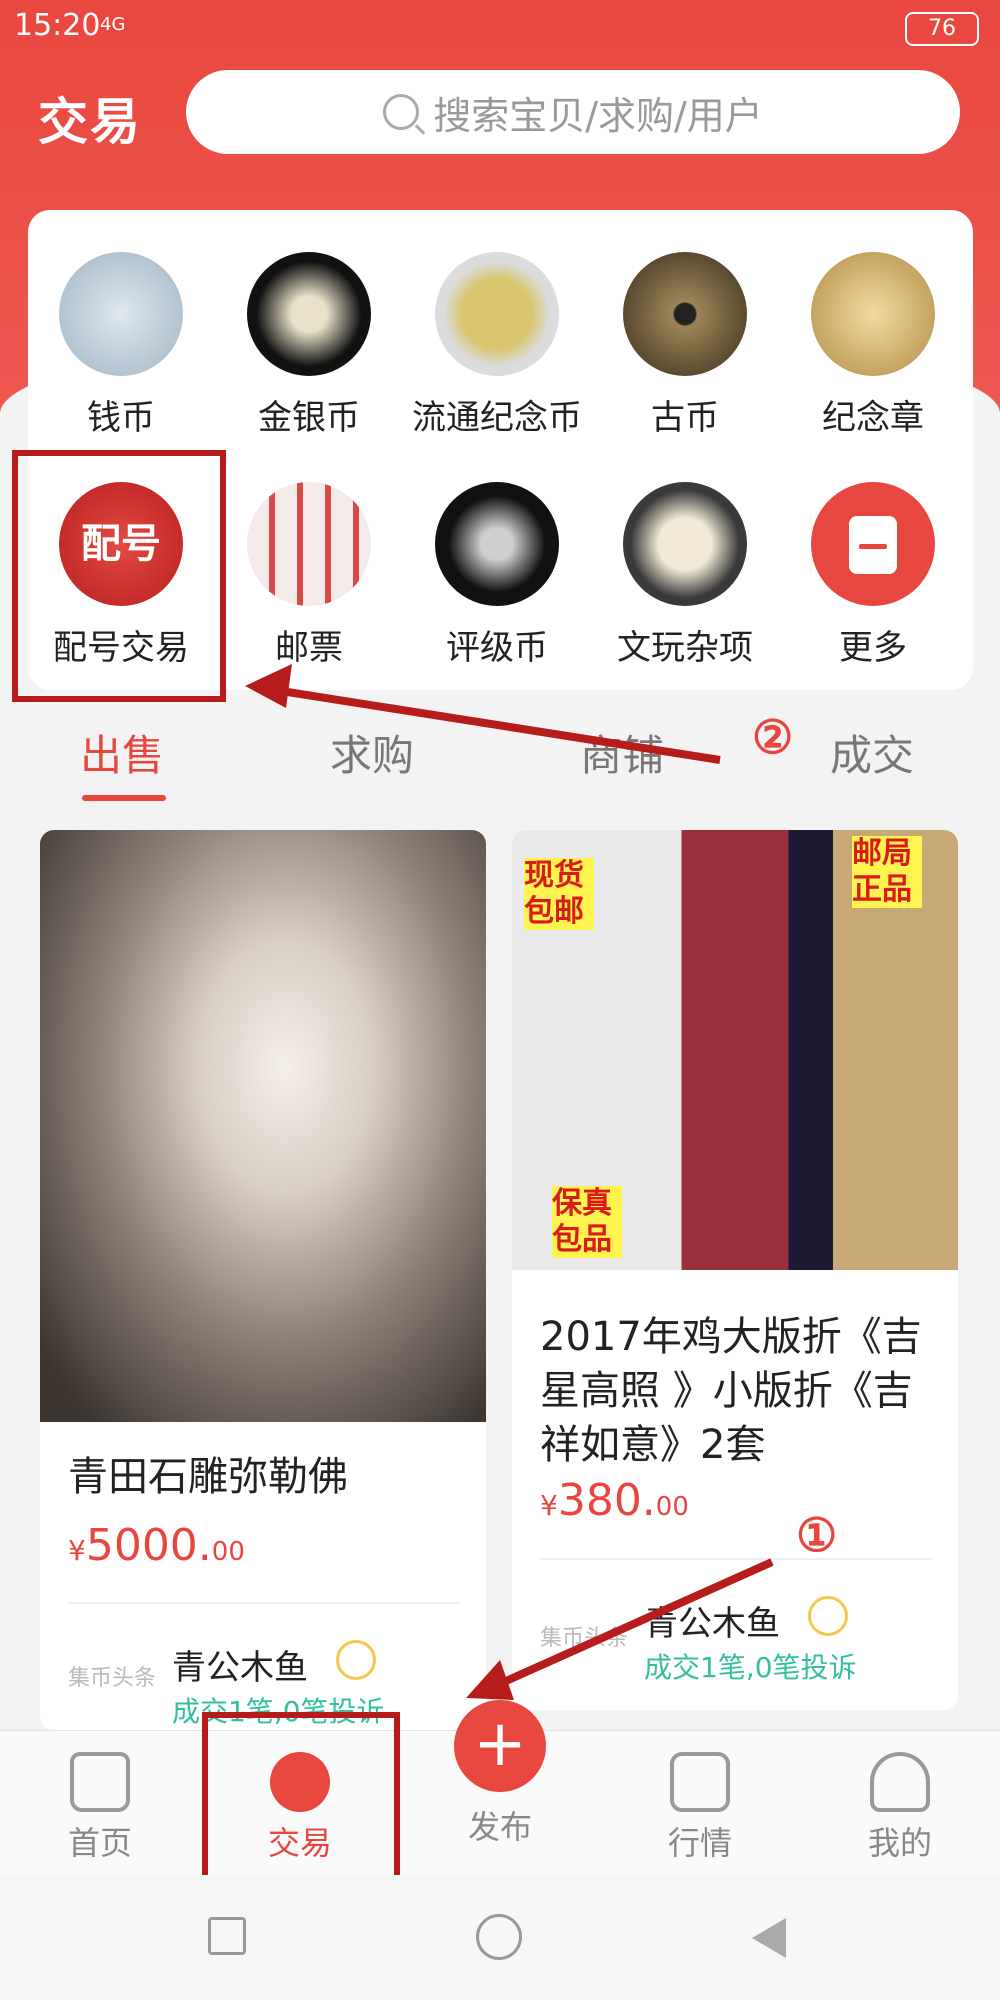 The width and height of the screenshot is (1000, 2000). I want to click on nav-home: 首页, so click(100, 1808).